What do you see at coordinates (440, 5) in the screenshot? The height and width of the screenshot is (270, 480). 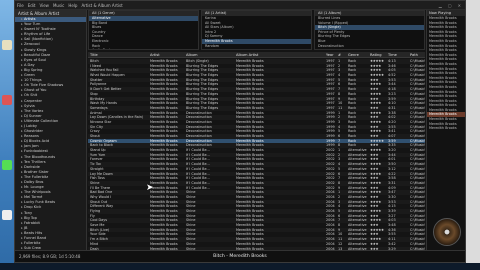 I see `minimize-icon: ▁` at bounding box center [440, 5].